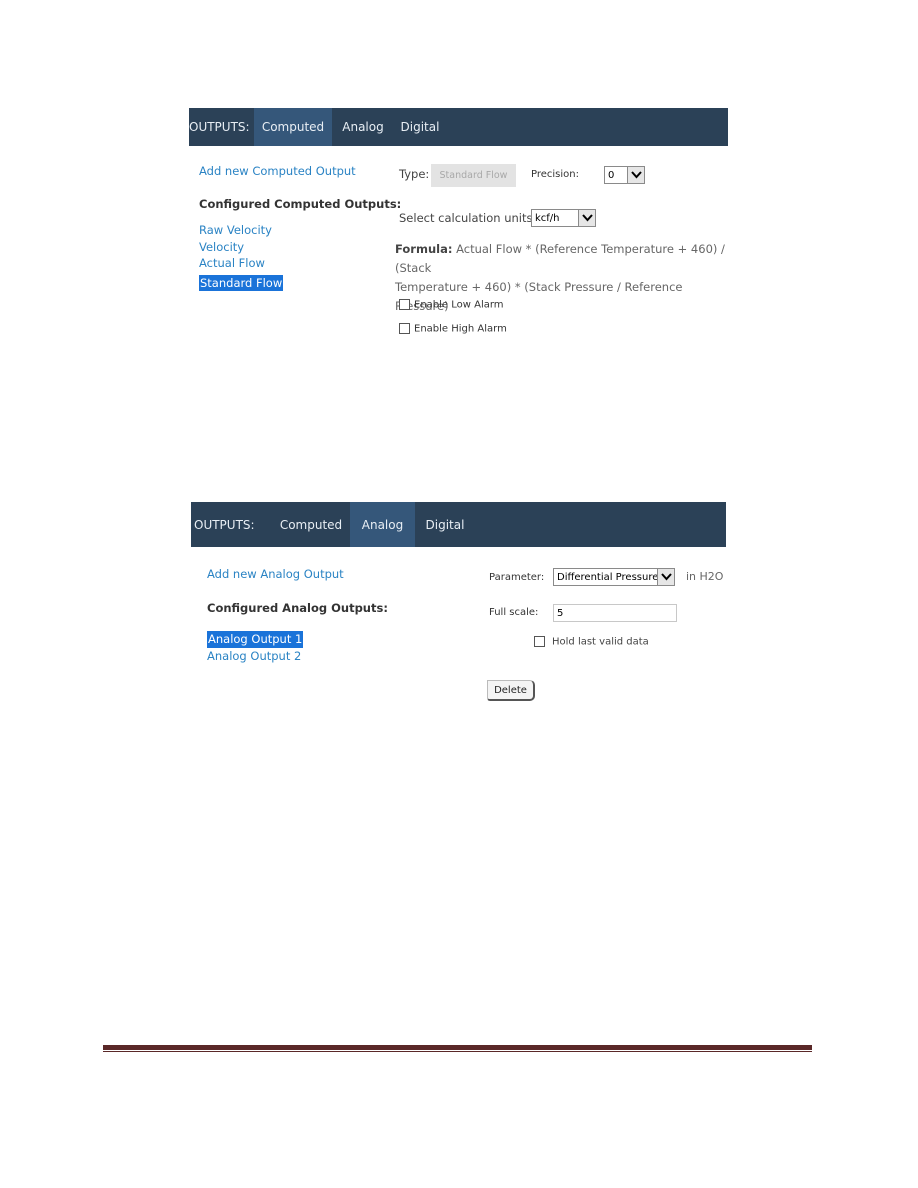 The height and width of the screenshot is (1188, 918). What do you see at coordinates (608, 577) in the screenshot?
I see `parameter-value: Differential Pressure` at bounding box center [608, 577].